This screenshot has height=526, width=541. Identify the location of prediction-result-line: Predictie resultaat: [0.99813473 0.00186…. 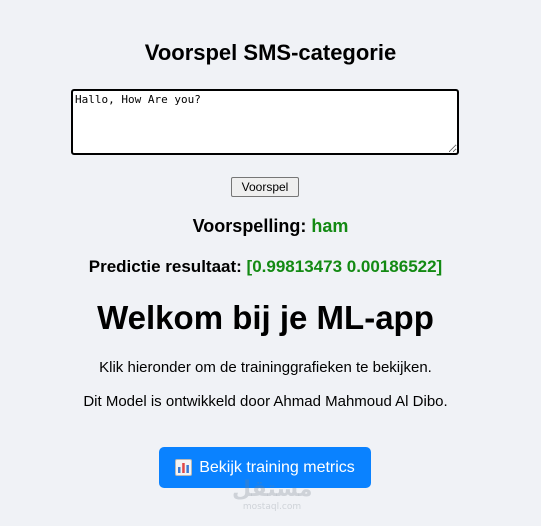
(265, 267).